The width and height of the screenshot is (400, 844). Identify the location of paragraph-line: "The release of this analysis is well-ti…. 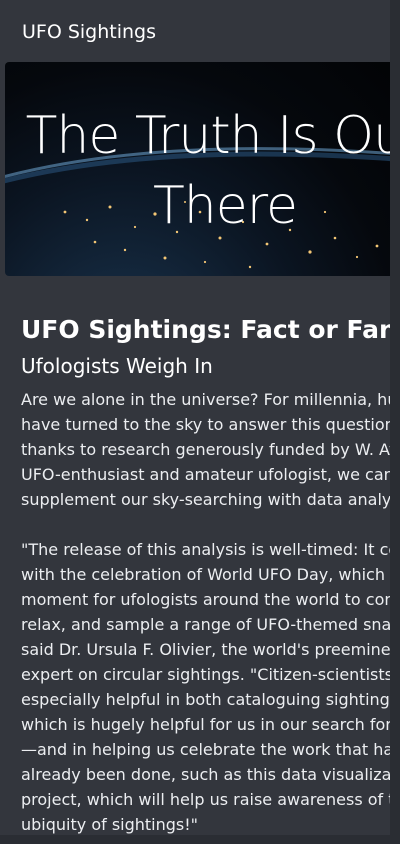
(205, 549).